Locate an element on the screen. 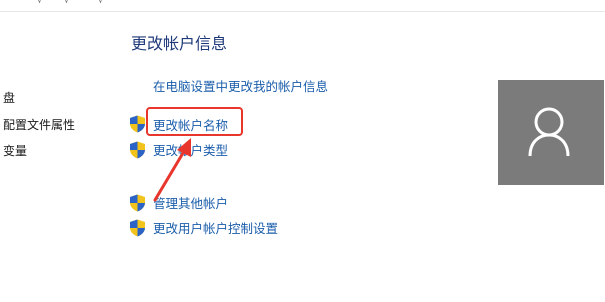 This screenshot has width=605, height=302. link-change-uac-settings: 更改用户帐户控制设置 is located at coordinates (215, 229).